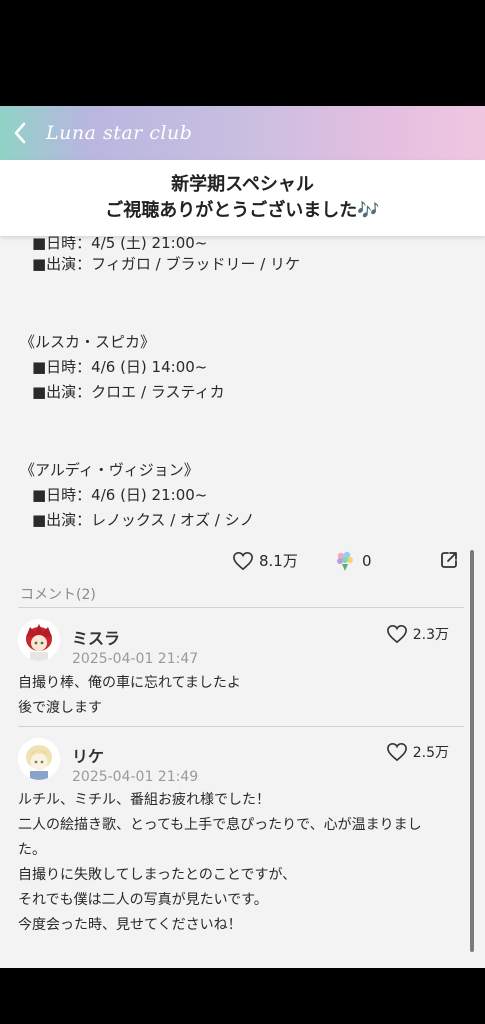 The image size is (485, 1024). What do you see at coordinates (109, 470) in the screenshot?
I see `group-title: 《アルディ・ヴィジョン》` at bounding box center [109, 470].